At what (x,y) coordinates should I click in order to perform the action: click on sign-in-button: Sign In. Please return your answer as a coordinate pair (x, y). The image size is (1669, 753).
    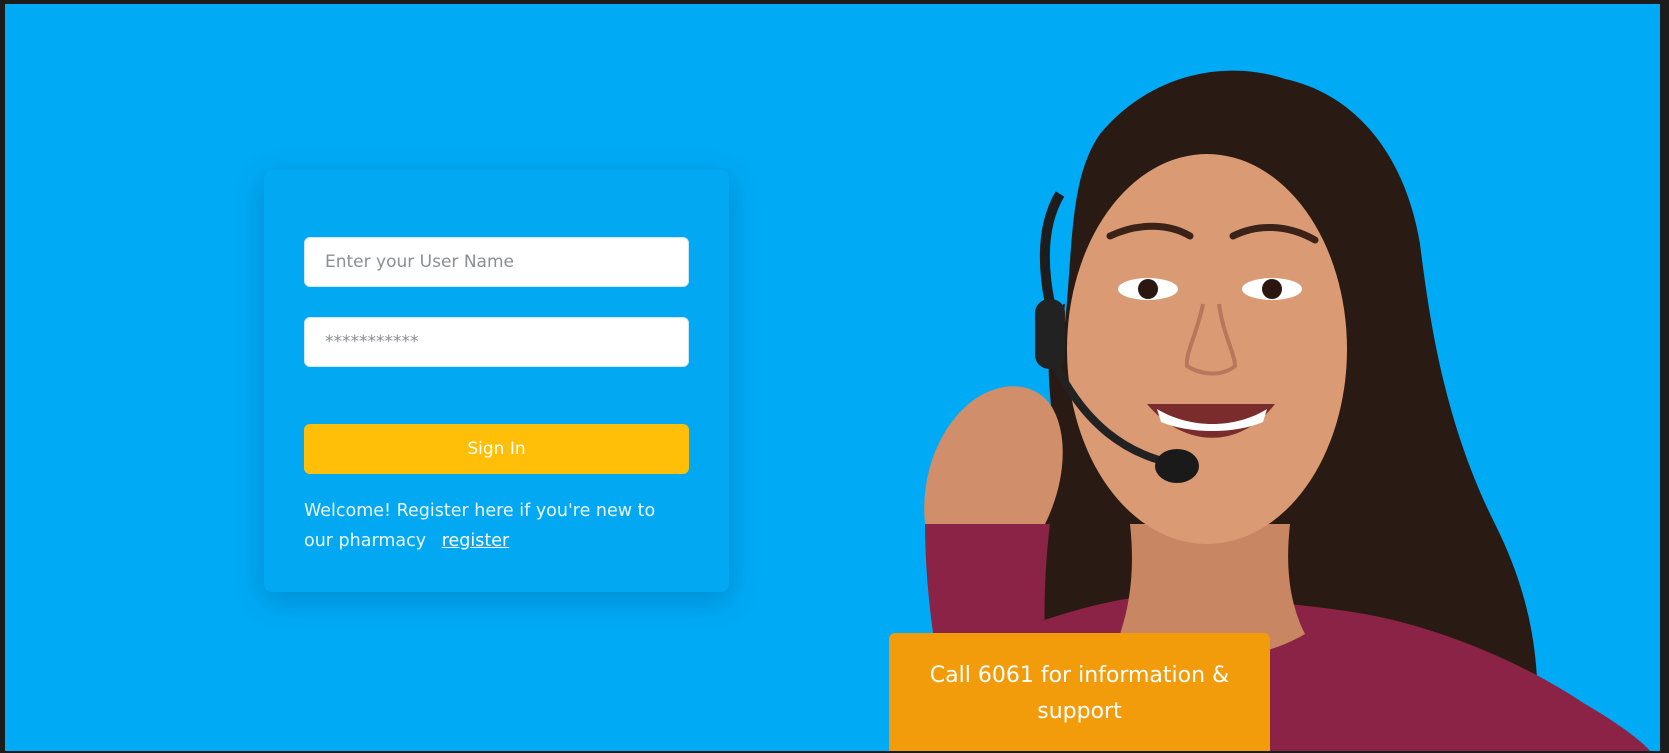
    Looking at the image, I should click on (496, 449).